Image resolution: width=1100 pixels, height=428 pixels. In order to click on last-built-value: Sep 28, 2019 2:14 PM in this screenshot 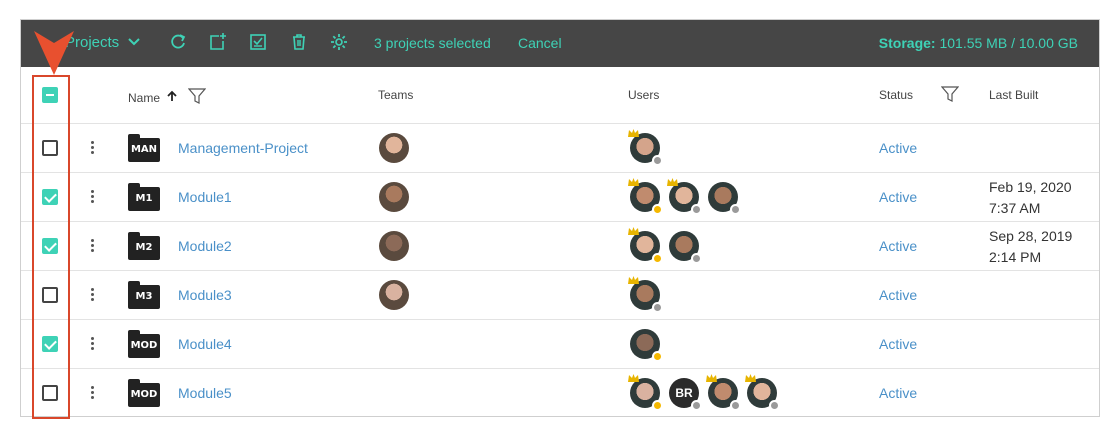, I will do `click(1030, 247)`.